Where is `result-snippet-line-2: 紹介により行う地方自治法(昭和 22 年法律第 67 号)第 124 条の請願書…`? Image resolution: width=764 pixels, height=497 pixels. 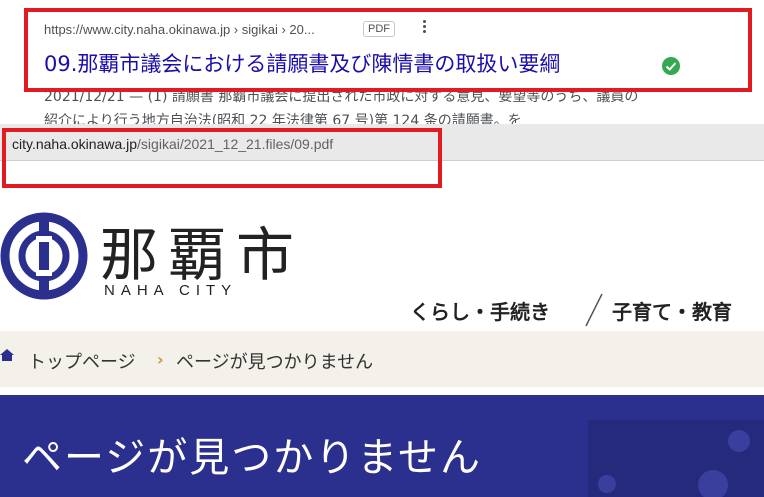
result-snippet-line-2: 紹介により行う地方自治法(昭和 22 年法律第 67 号)第 124 条の請願書… is located at coordinates (283, 118).